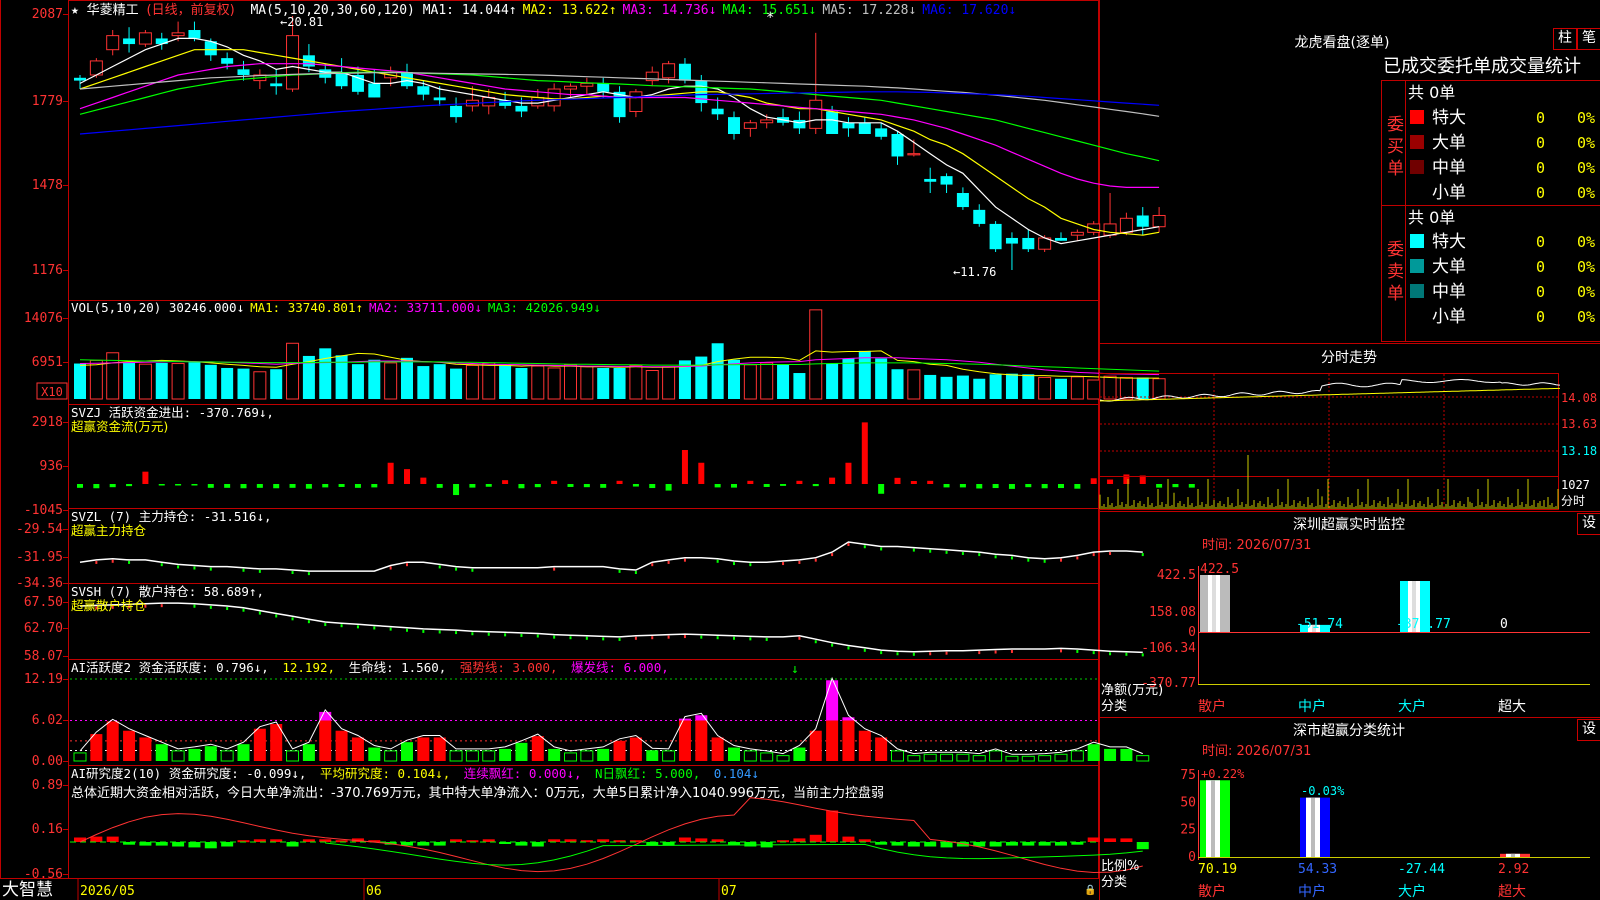  Describe the element at coordinates (39, 583) in the screenshot. I see `svzl-ytick-2: -34.36` at that location.